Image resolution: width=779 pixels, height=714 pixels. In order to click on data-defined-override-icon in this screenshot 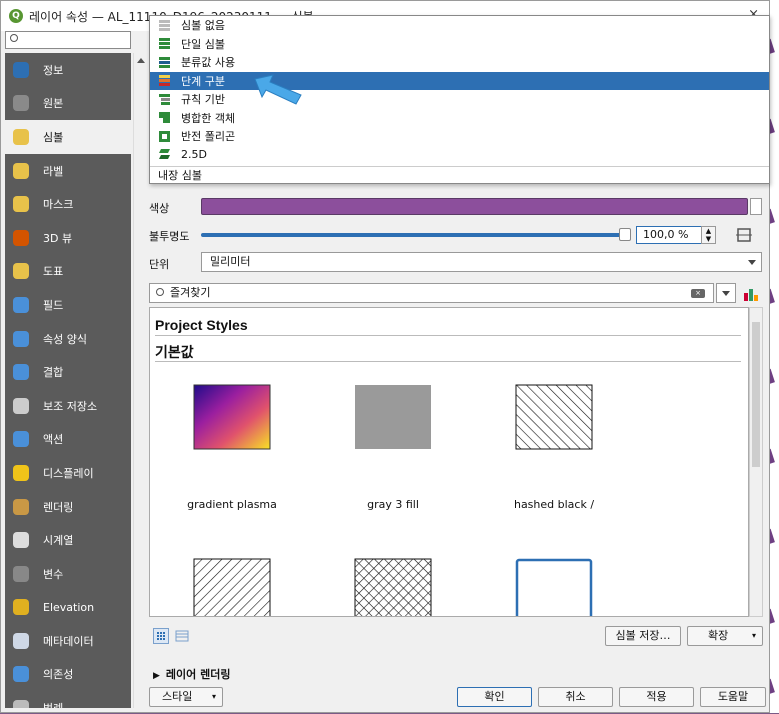, I will do `click(745, 235)`.